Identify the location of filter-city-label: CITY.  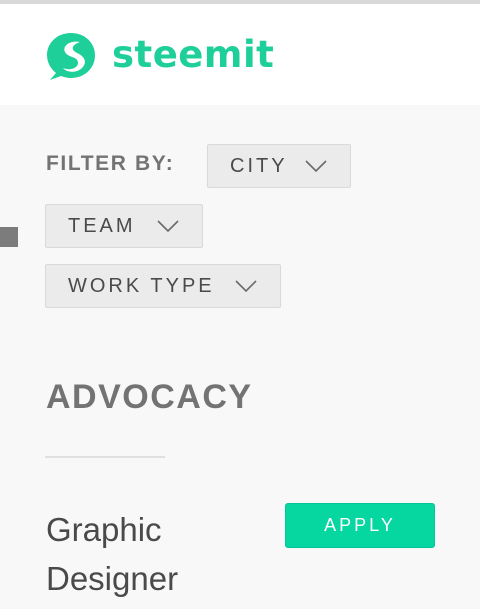
(259, 165).